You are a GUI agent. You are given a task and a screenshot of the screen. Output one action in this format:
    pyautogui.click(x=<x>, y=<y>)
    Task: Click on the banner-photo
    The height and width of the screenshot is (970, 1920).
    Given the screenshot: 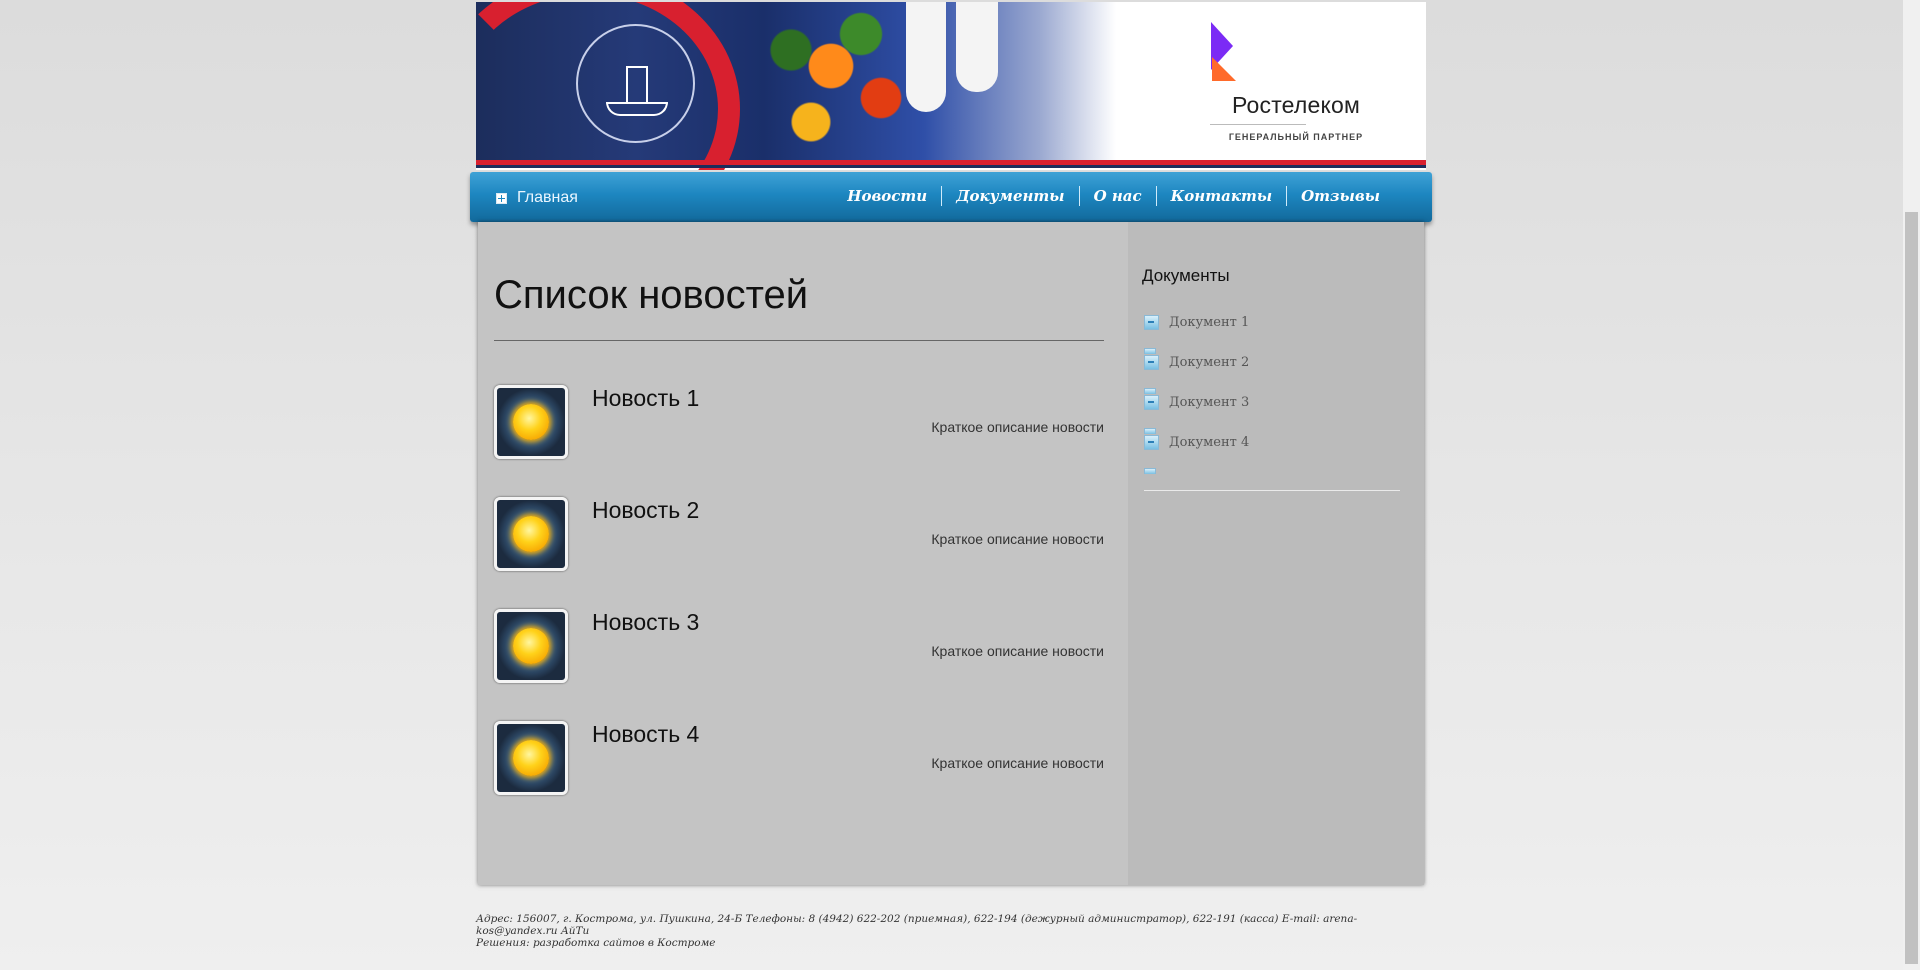 What is the action you would take?
    pyautogui.click(x=796, y=86)
    